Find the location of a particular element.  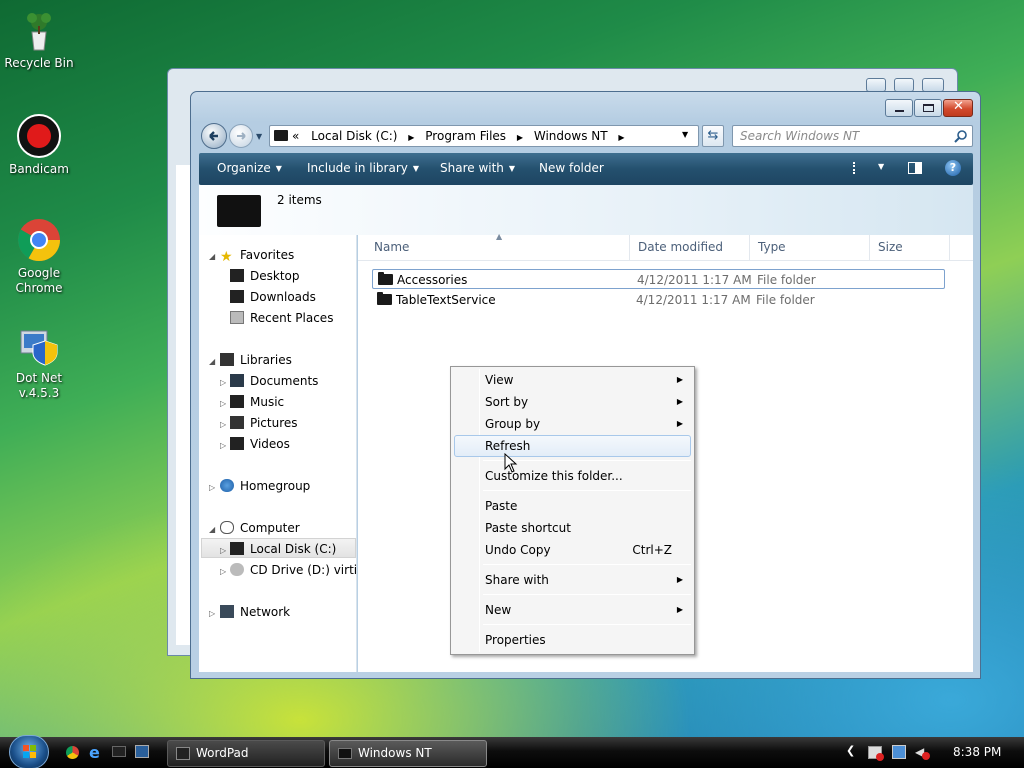

desktop-icon-google-chrome: Google Chrome is located at coordinates (39, 257).